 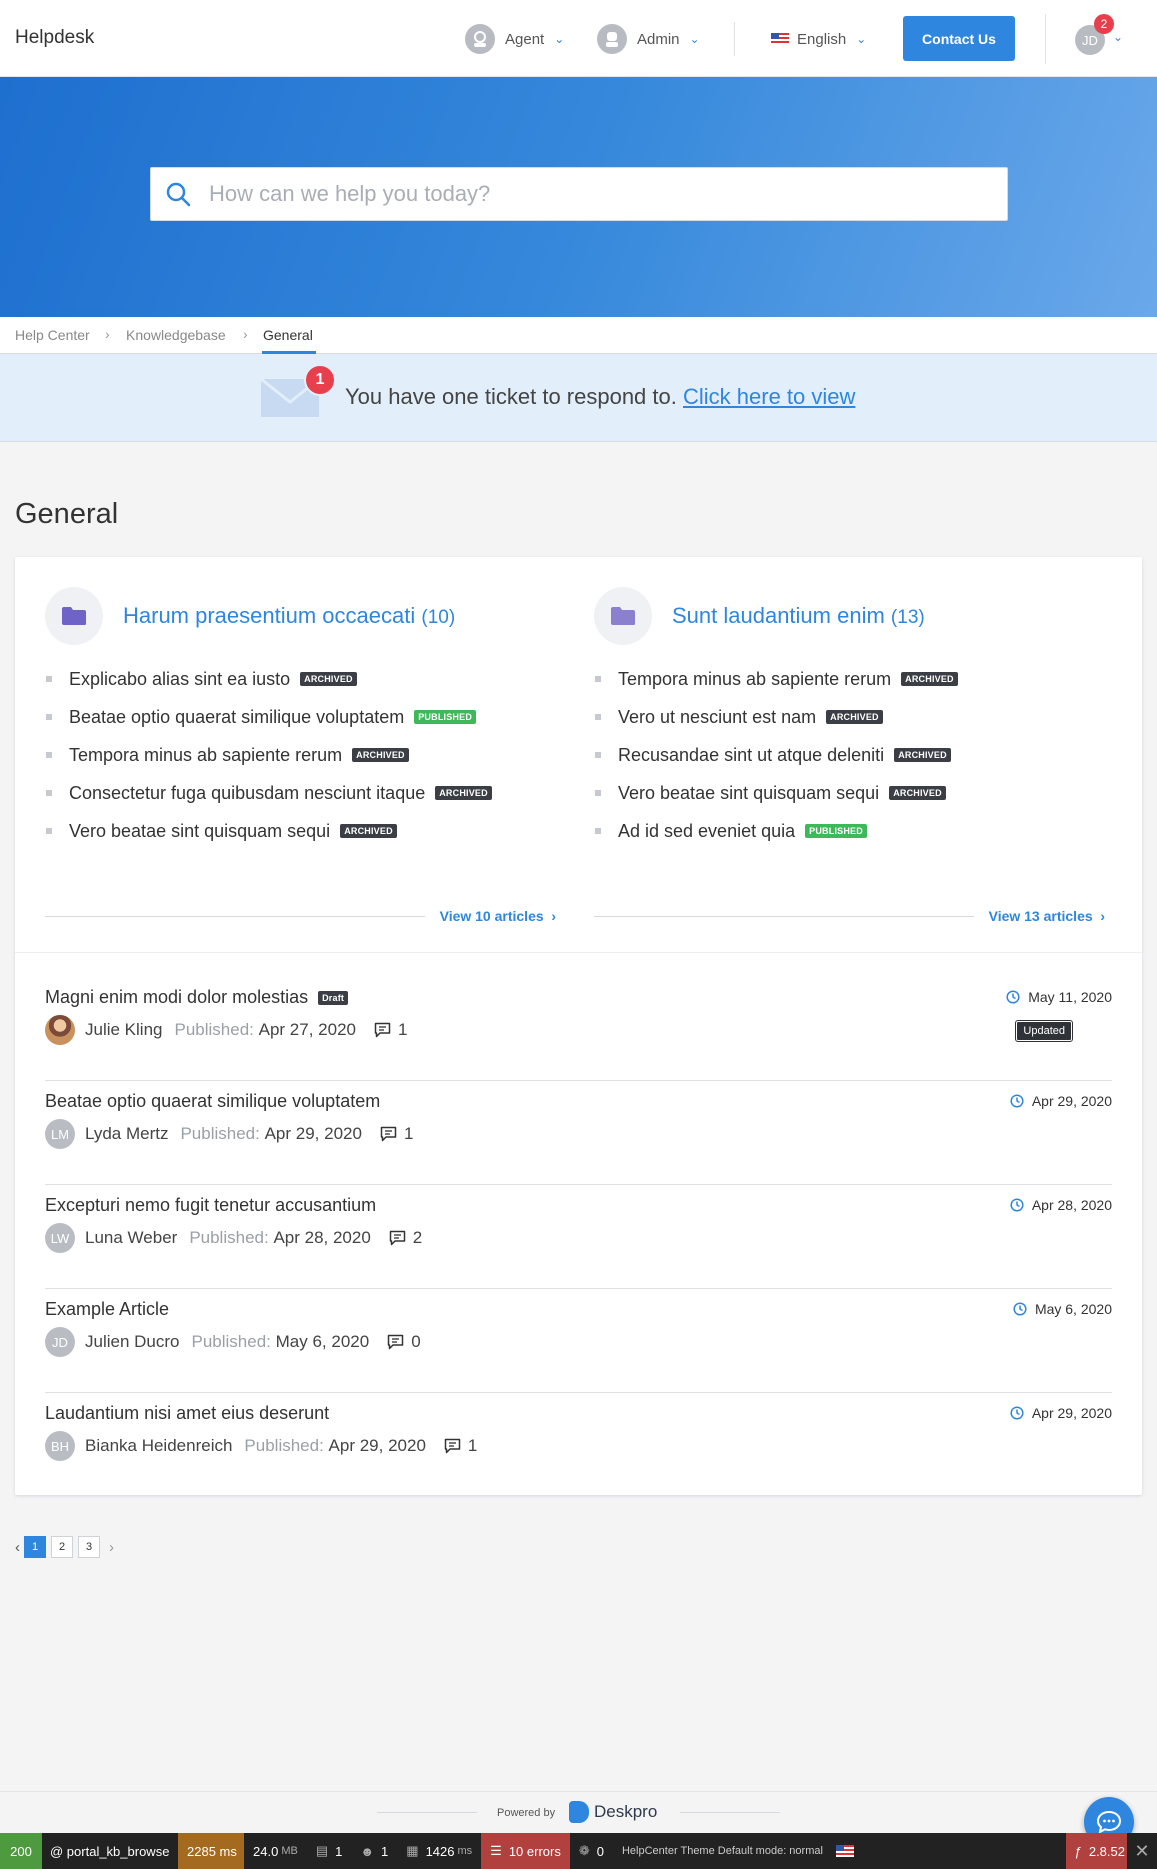 What do you see at coordinates (959, 38) in the screenshot?
I see `contact-us-button: Contact Us` at bounding box center [959, 38].